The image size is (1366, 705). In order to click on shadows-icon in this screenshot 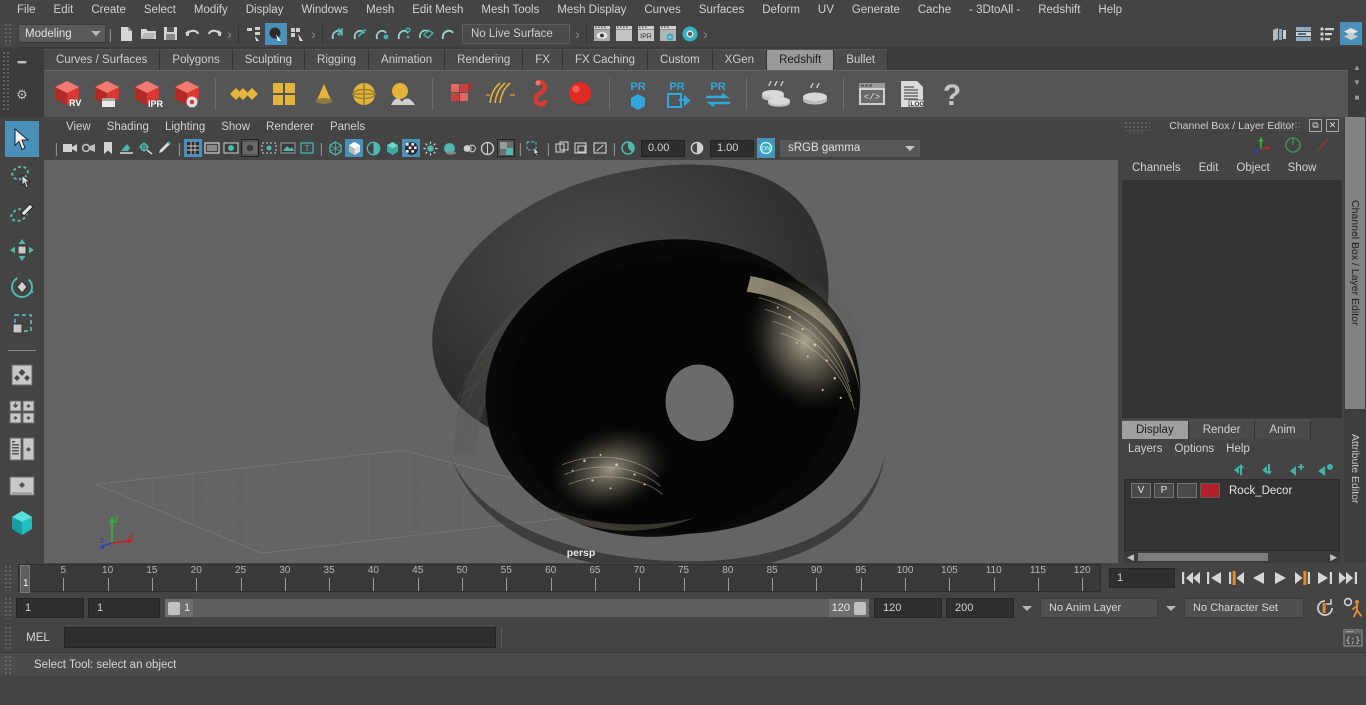, I will do `click(430, 148)`.